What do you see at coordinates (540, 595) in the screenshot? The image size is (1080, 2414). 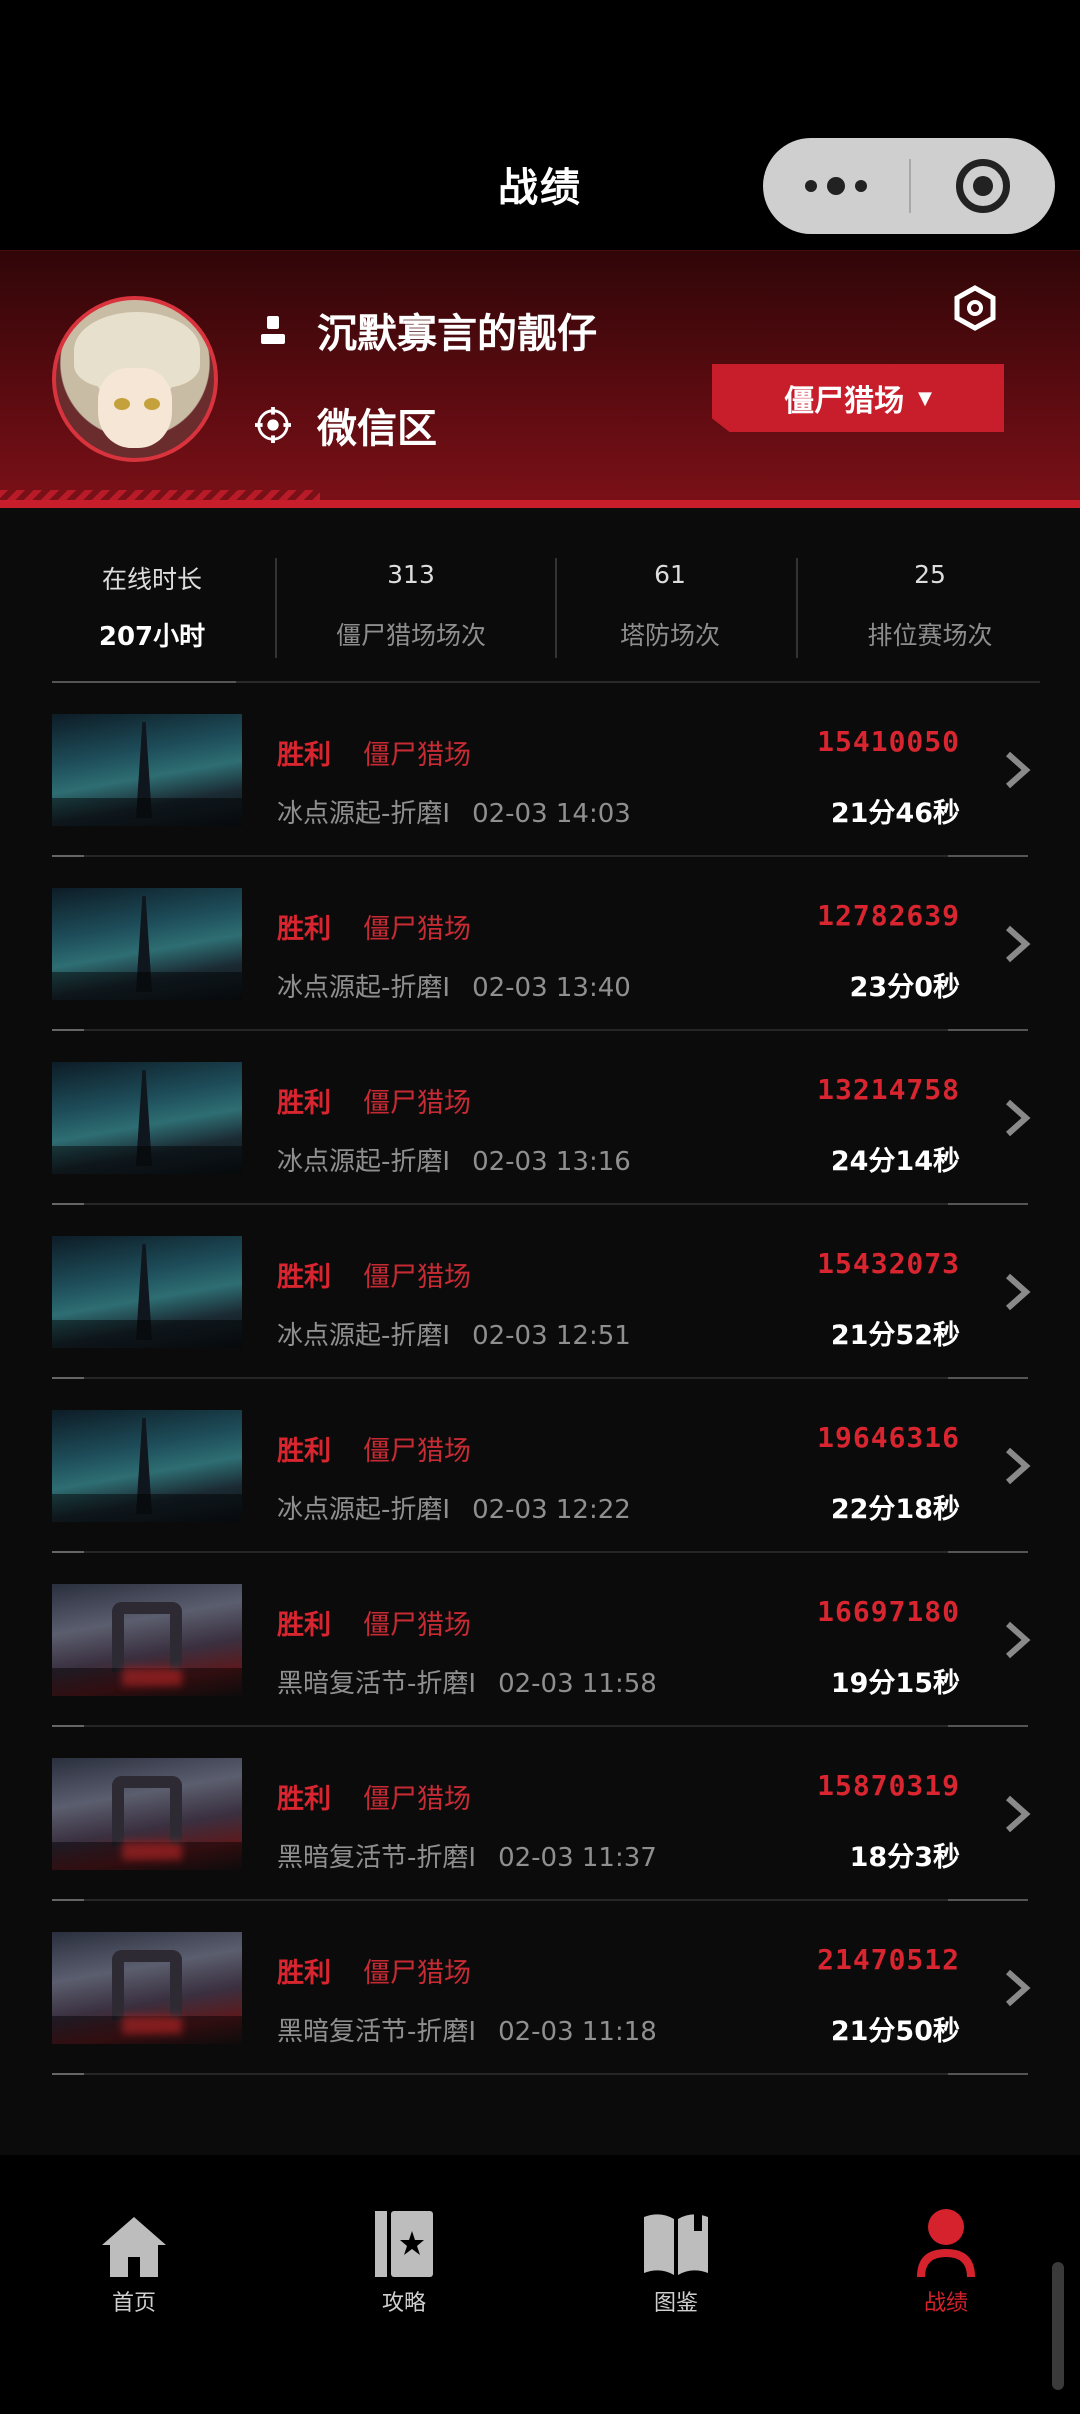 I see `stats-bar: 在线时长 207小时 313 僵尸猎场场次 61 塔防场次 25 排位赛场次` at bounding box center [540, 595].